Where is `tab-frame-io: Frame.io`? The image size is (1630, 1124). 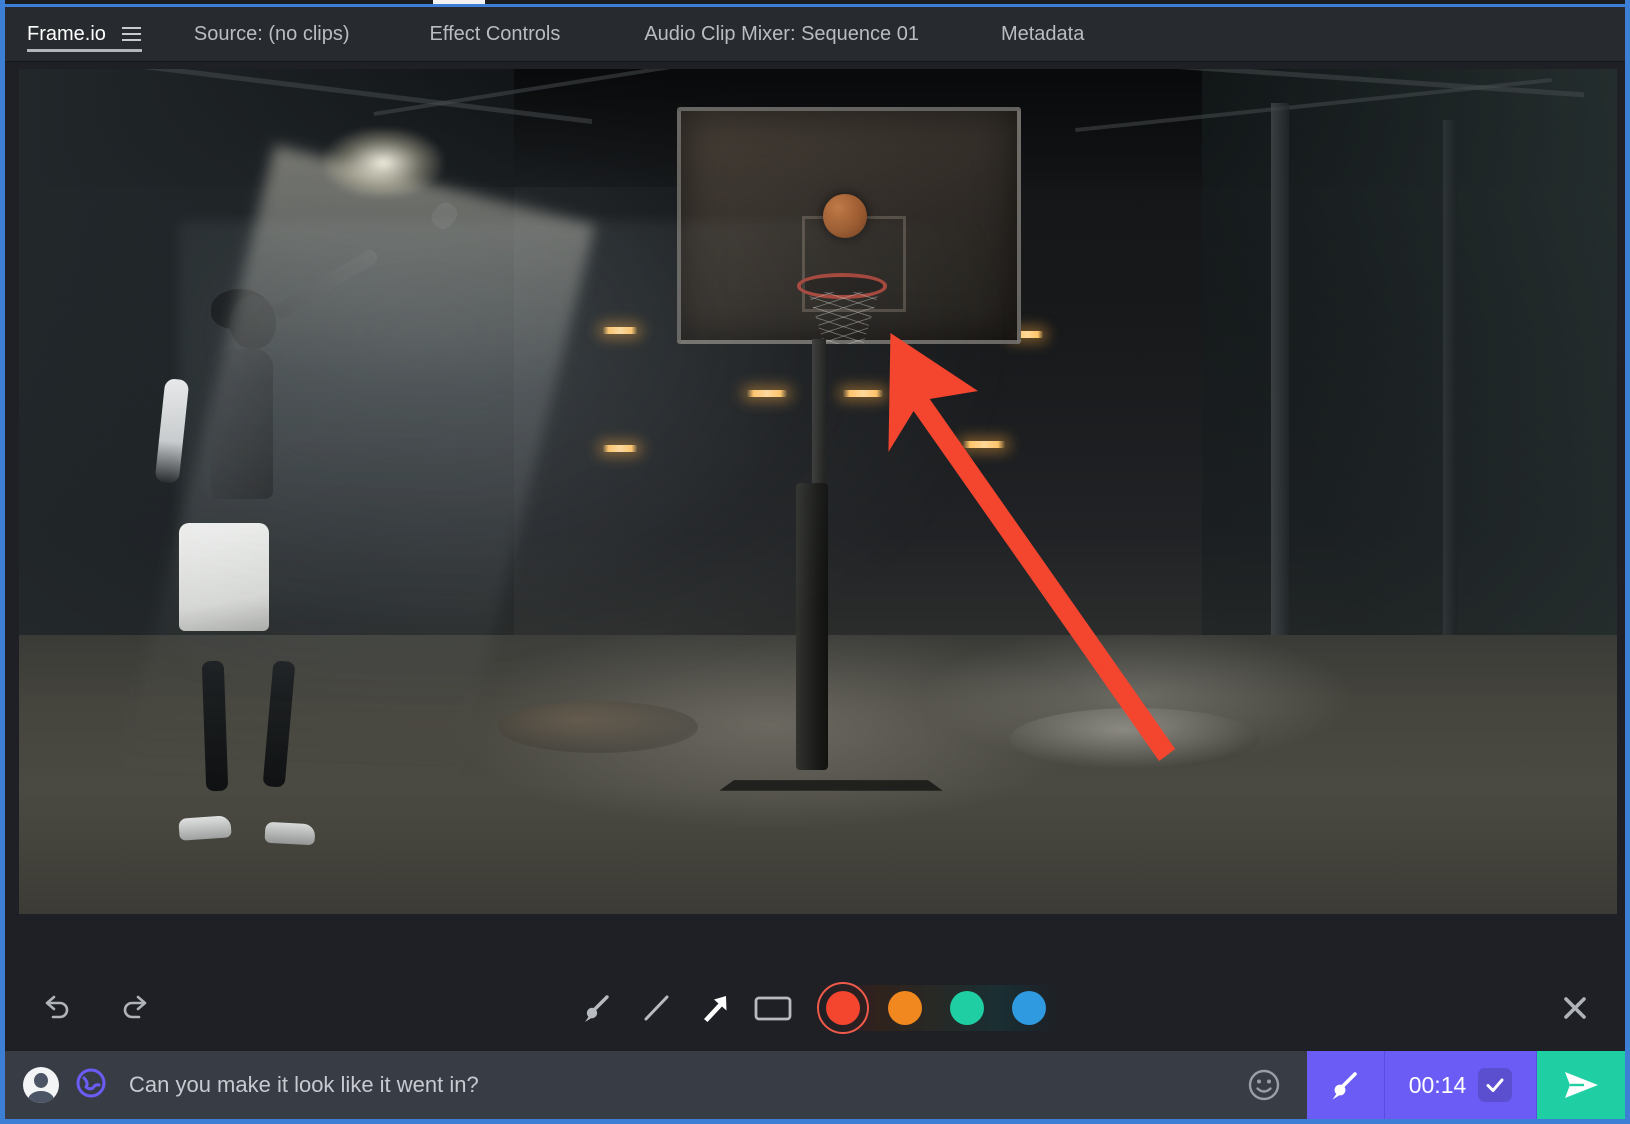 tab-frame-io: Frame.io is located at coordinates (84, 34).